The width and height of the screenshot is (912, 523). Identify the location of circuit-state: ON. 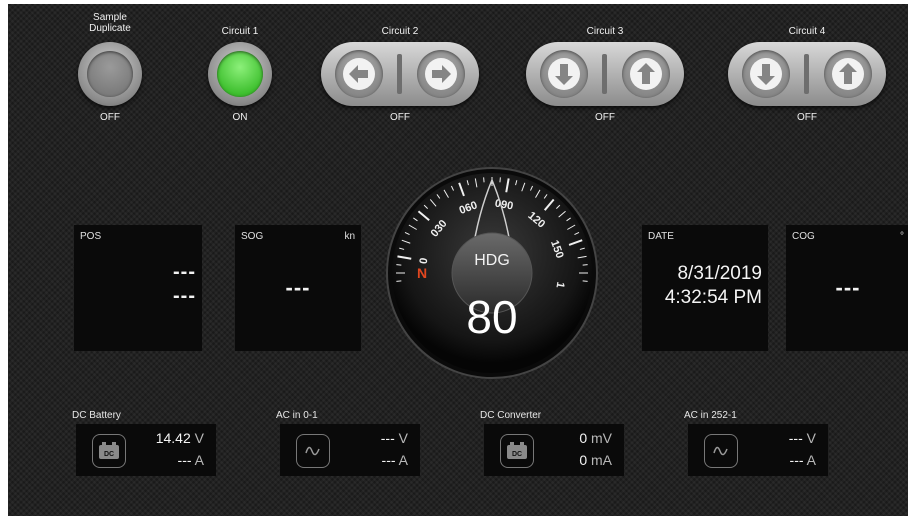
(240, 117).